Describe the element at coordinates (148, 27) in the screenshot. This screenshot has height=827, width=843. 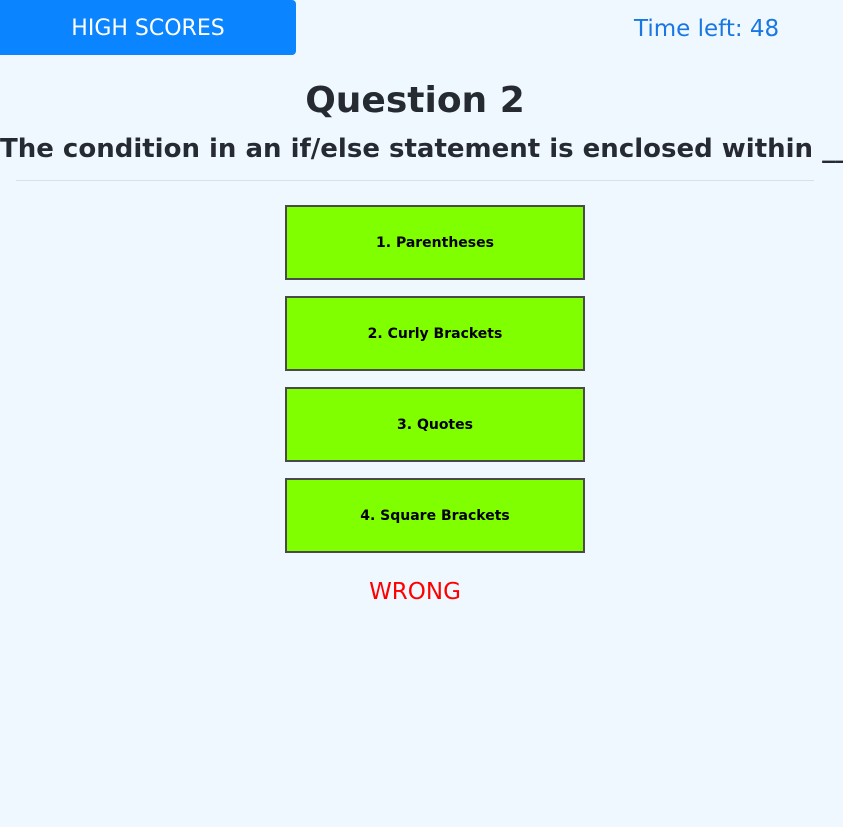
I see `high-scores-button: HIGH SCORES` at that location.